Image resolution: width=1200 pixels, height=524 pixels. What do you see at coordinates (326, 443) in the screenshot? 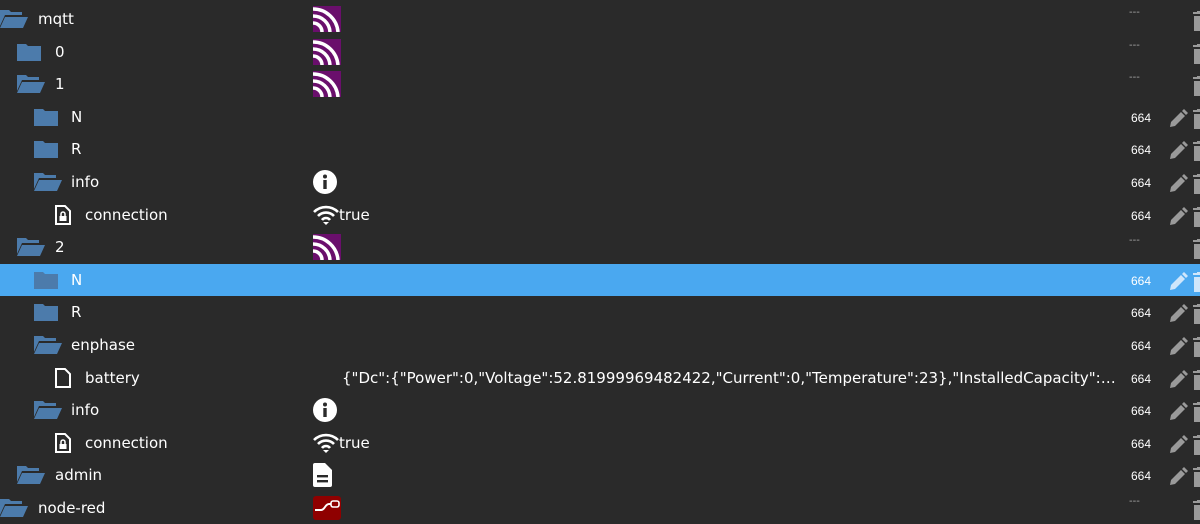
I see `wifi-icon` at bounding box center [326, 443].